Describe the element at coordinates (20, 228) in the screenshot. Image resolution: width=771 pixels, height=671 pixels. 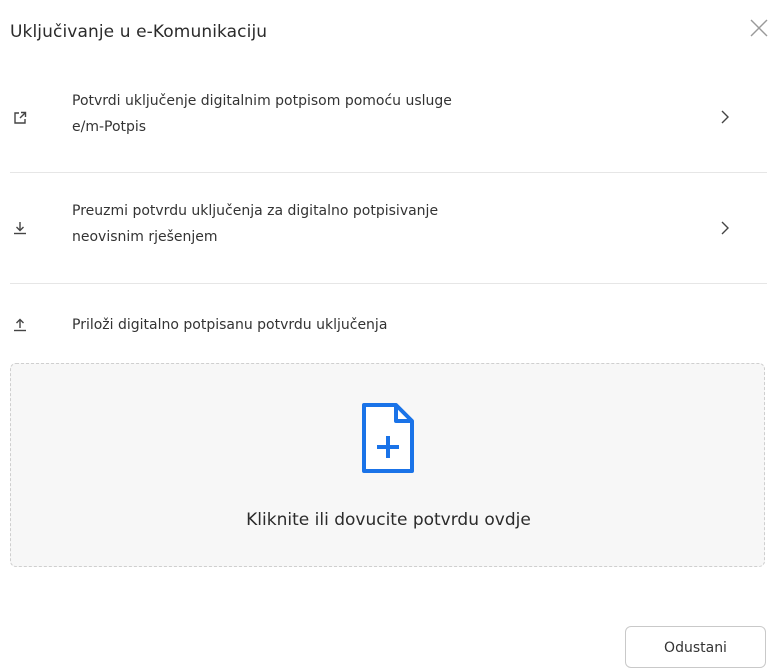
I see `download-icon` at that location.